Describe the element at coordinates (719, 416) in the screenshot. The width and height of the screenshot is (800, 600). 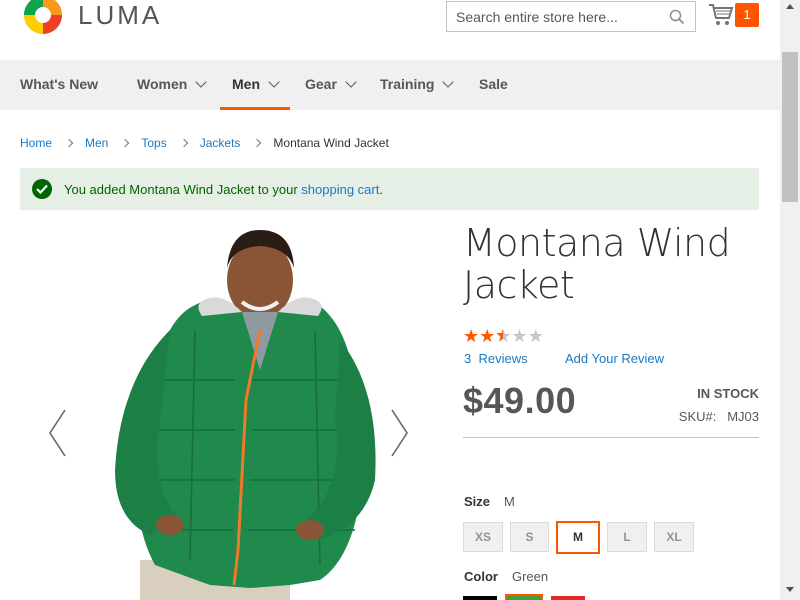
I see `product-sku: SKU#: MJ03` at that location.